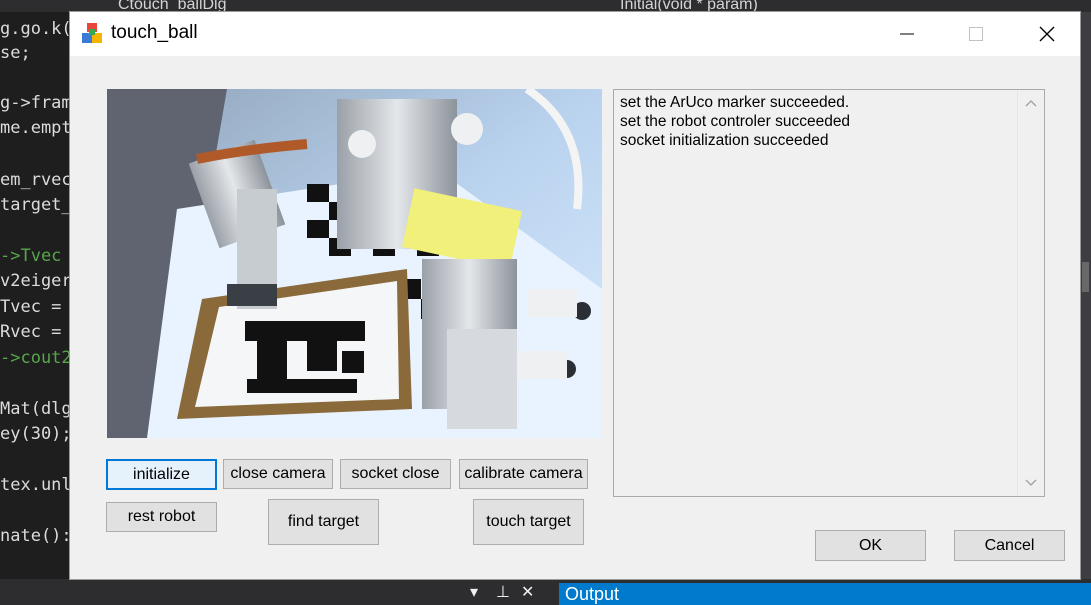  I want to click on code-line: Tvec =, so click(31, 307).